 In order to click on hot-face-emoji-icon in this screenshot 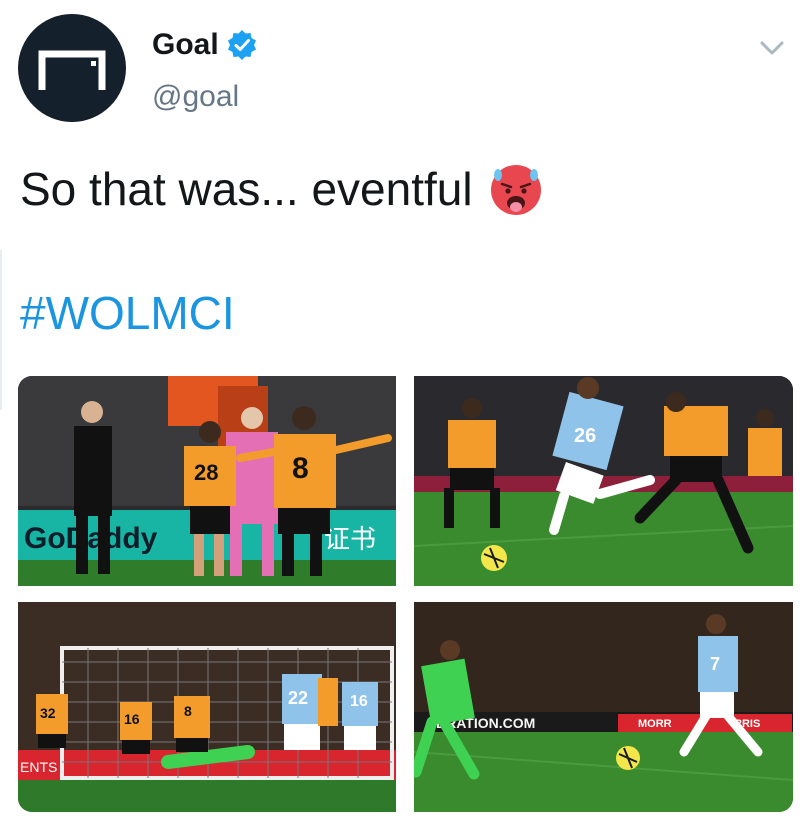, I will do `click(515, 190)`.